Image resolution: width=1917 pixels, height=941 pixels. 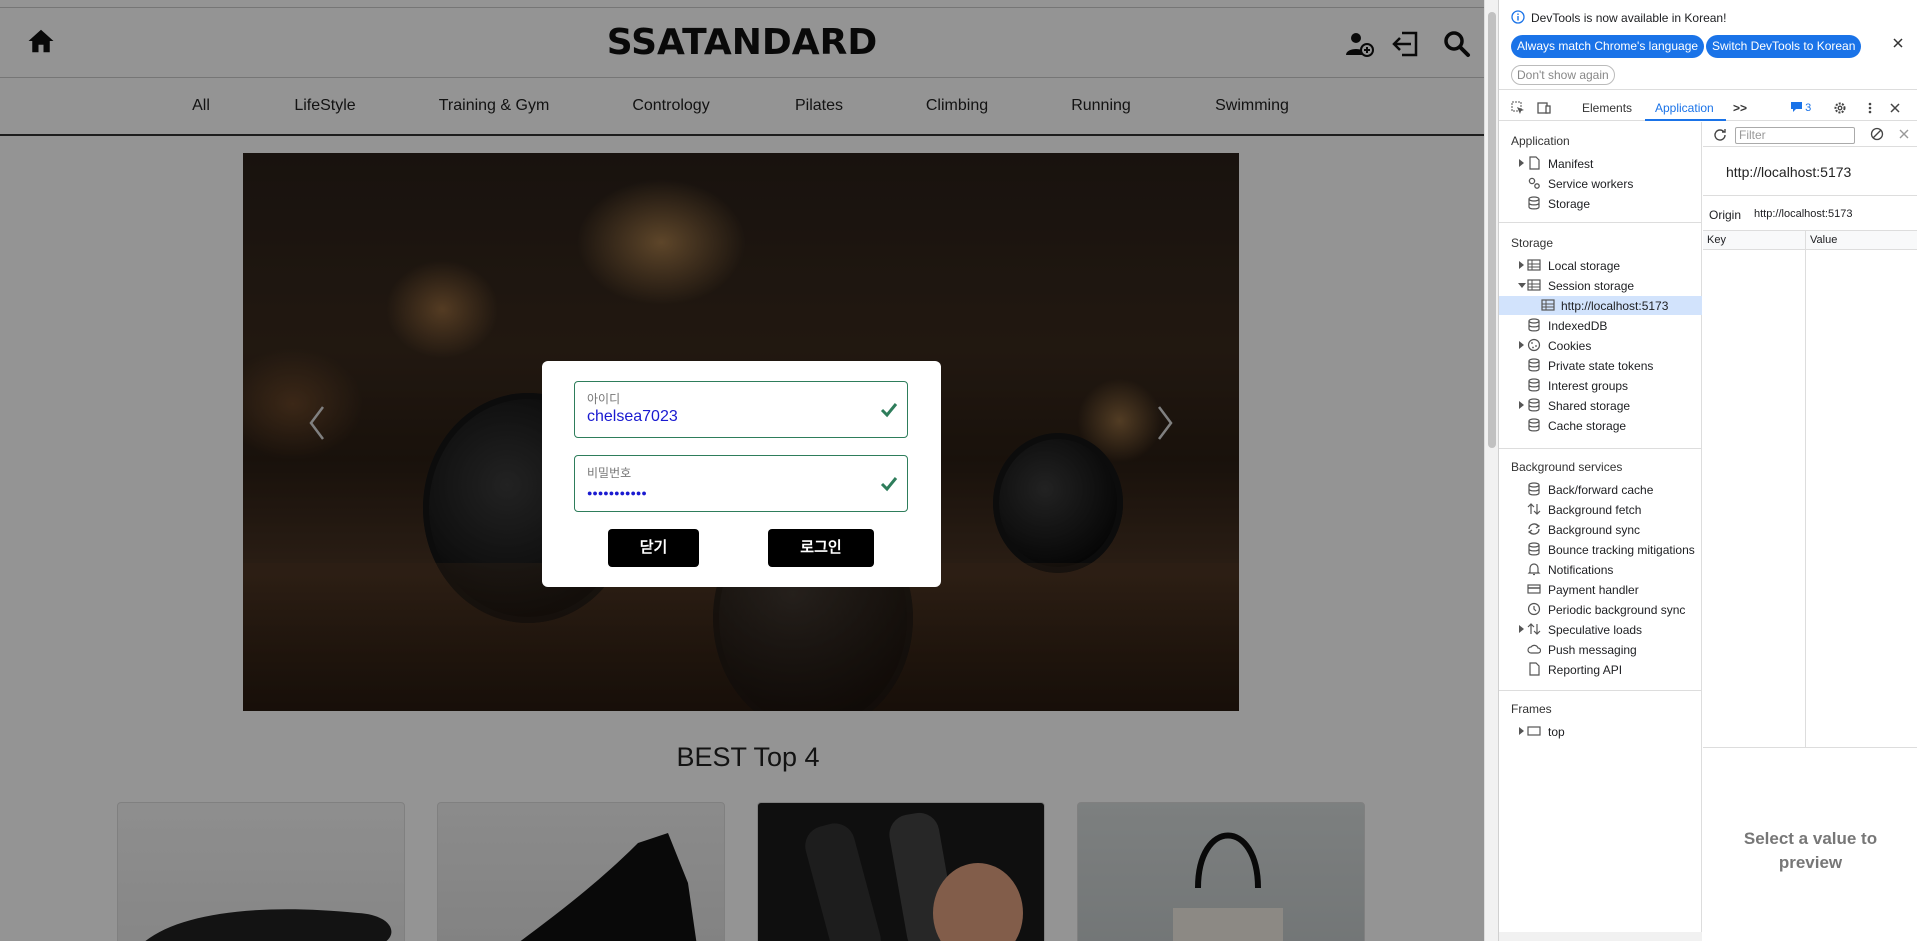 I want to click on sidebar-item-background-fetch: Background fetch, so click(x=1600, y=509).